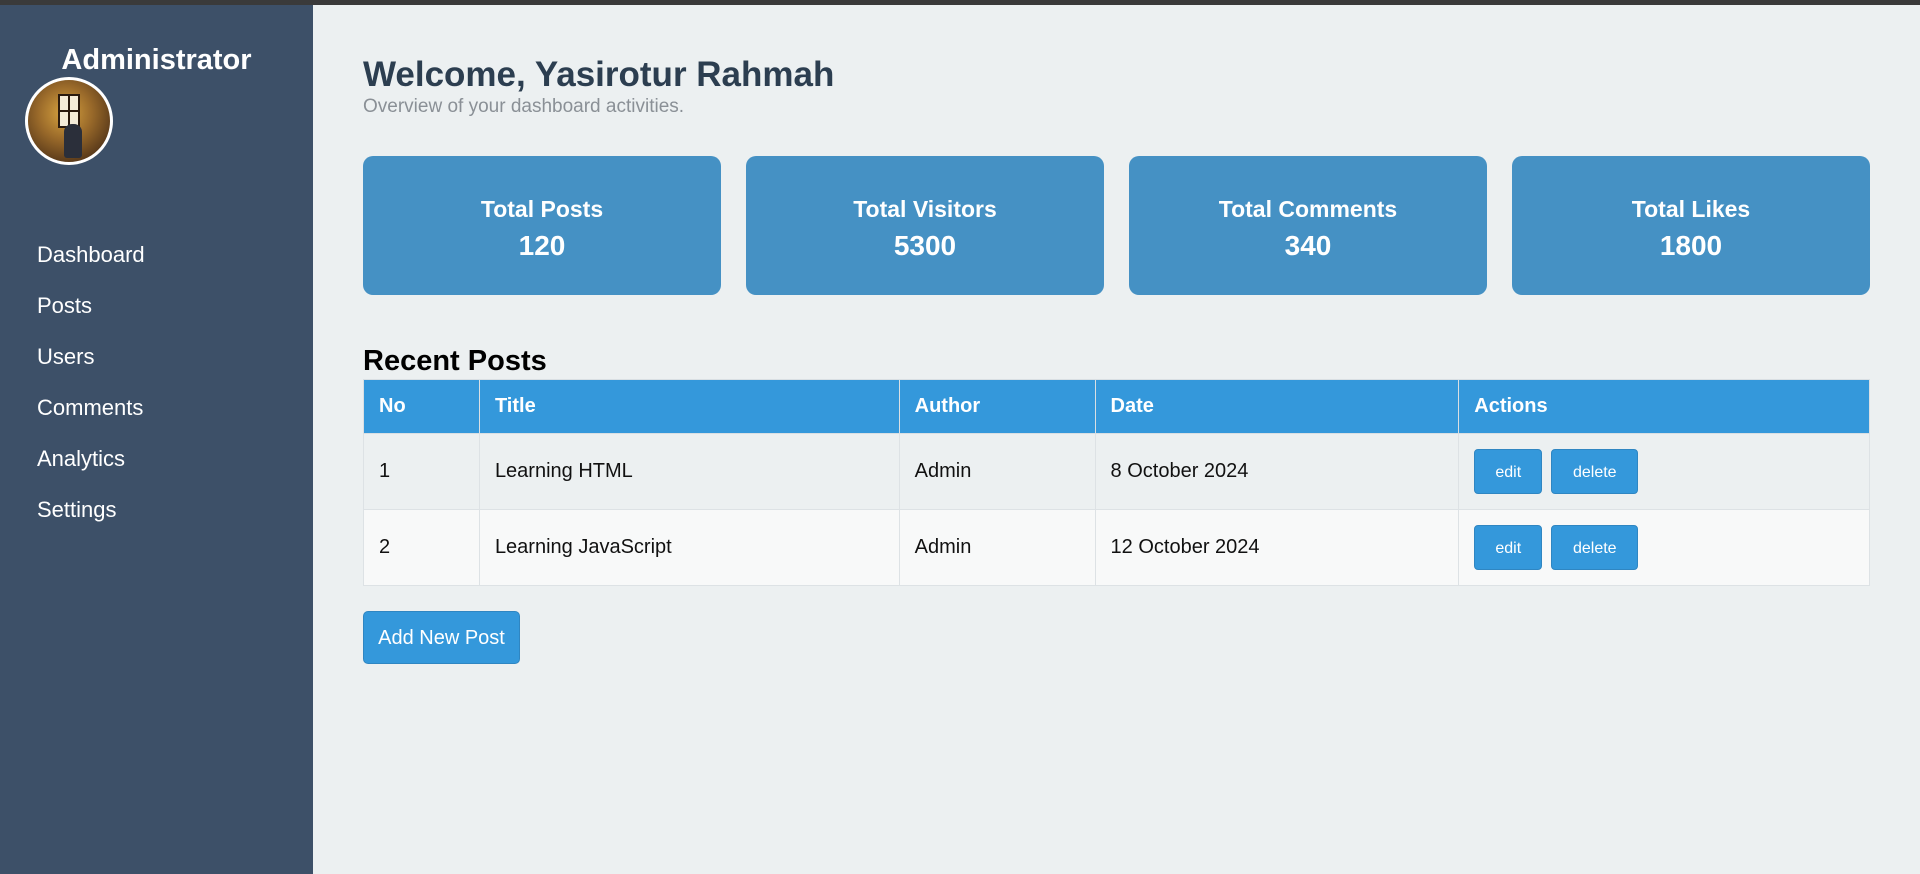  Describe the element at coordinates (1691, 209) in the screenshot. I see `stat-label: Total Likes` at that location.